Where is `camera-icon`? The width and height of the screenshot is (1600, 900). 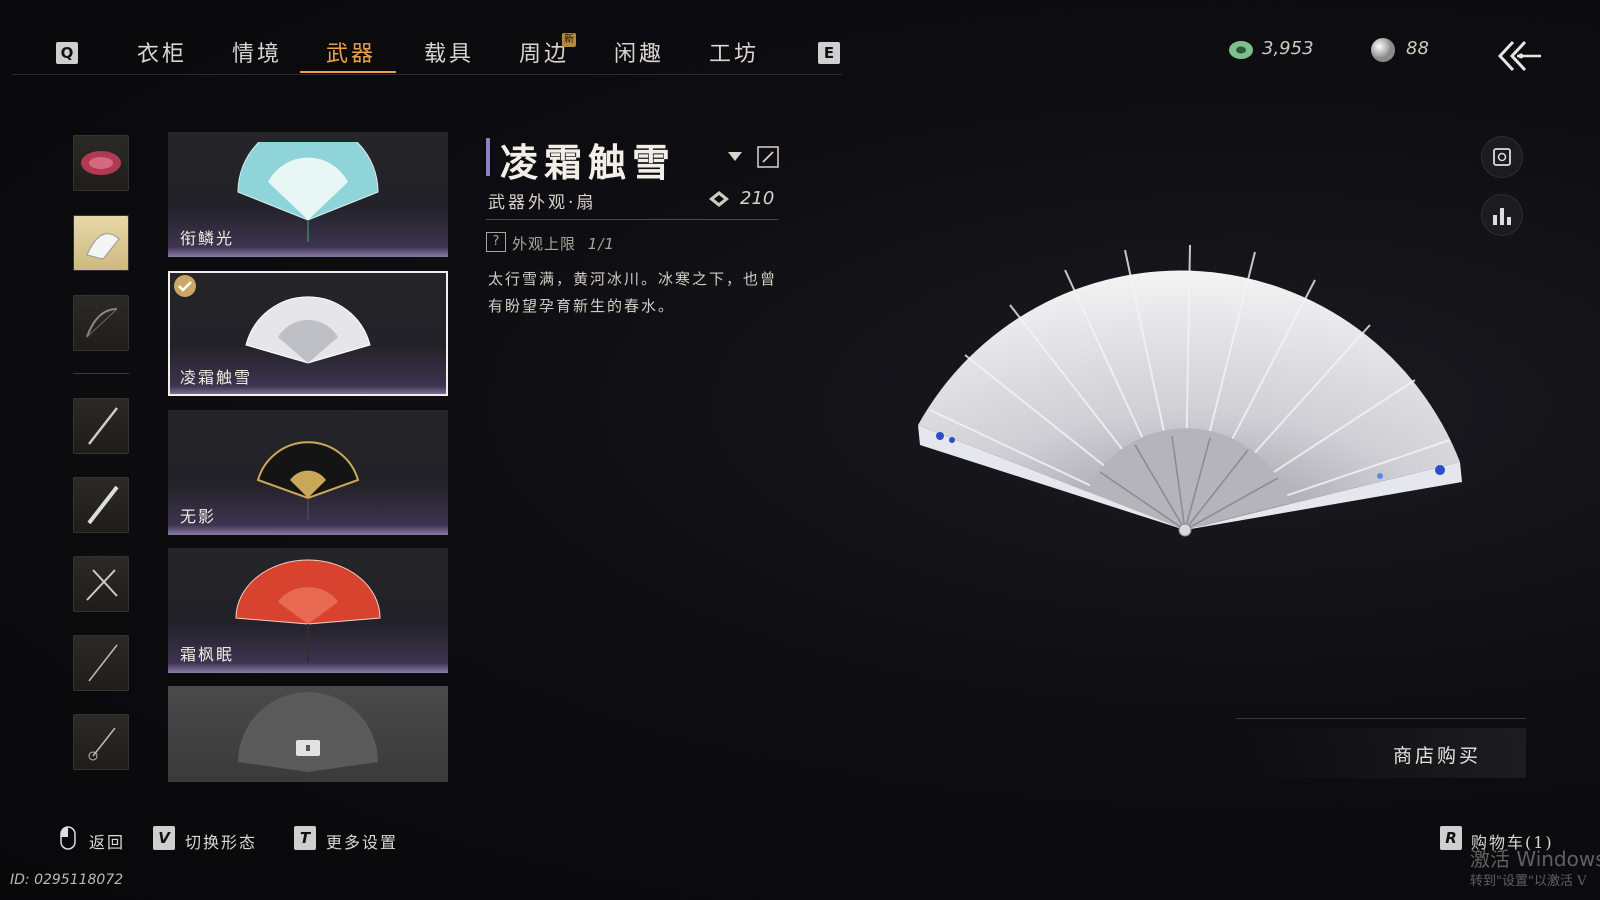 camera-icon is located at coordinates (1502, 157).